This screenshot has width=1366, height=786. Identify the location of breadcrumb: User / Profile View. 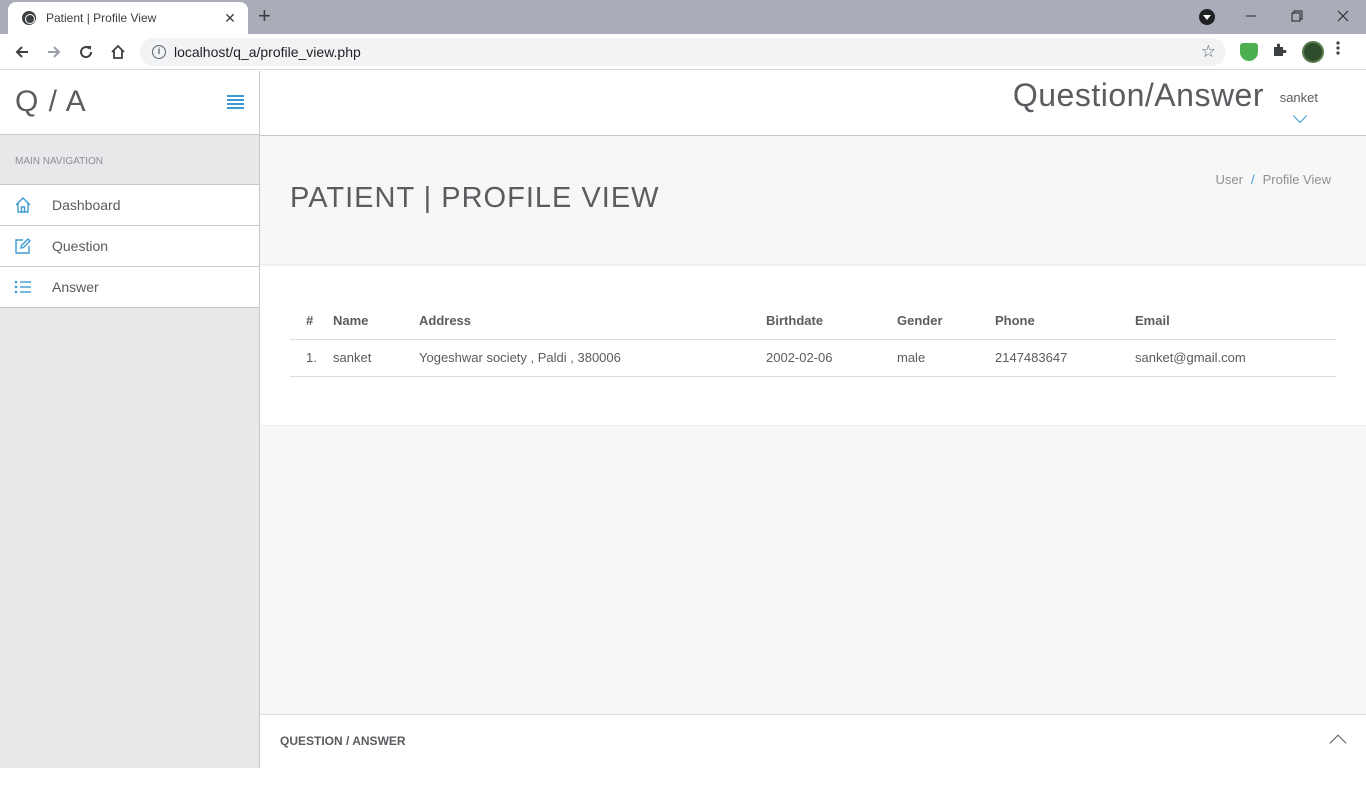
(1273, 179).